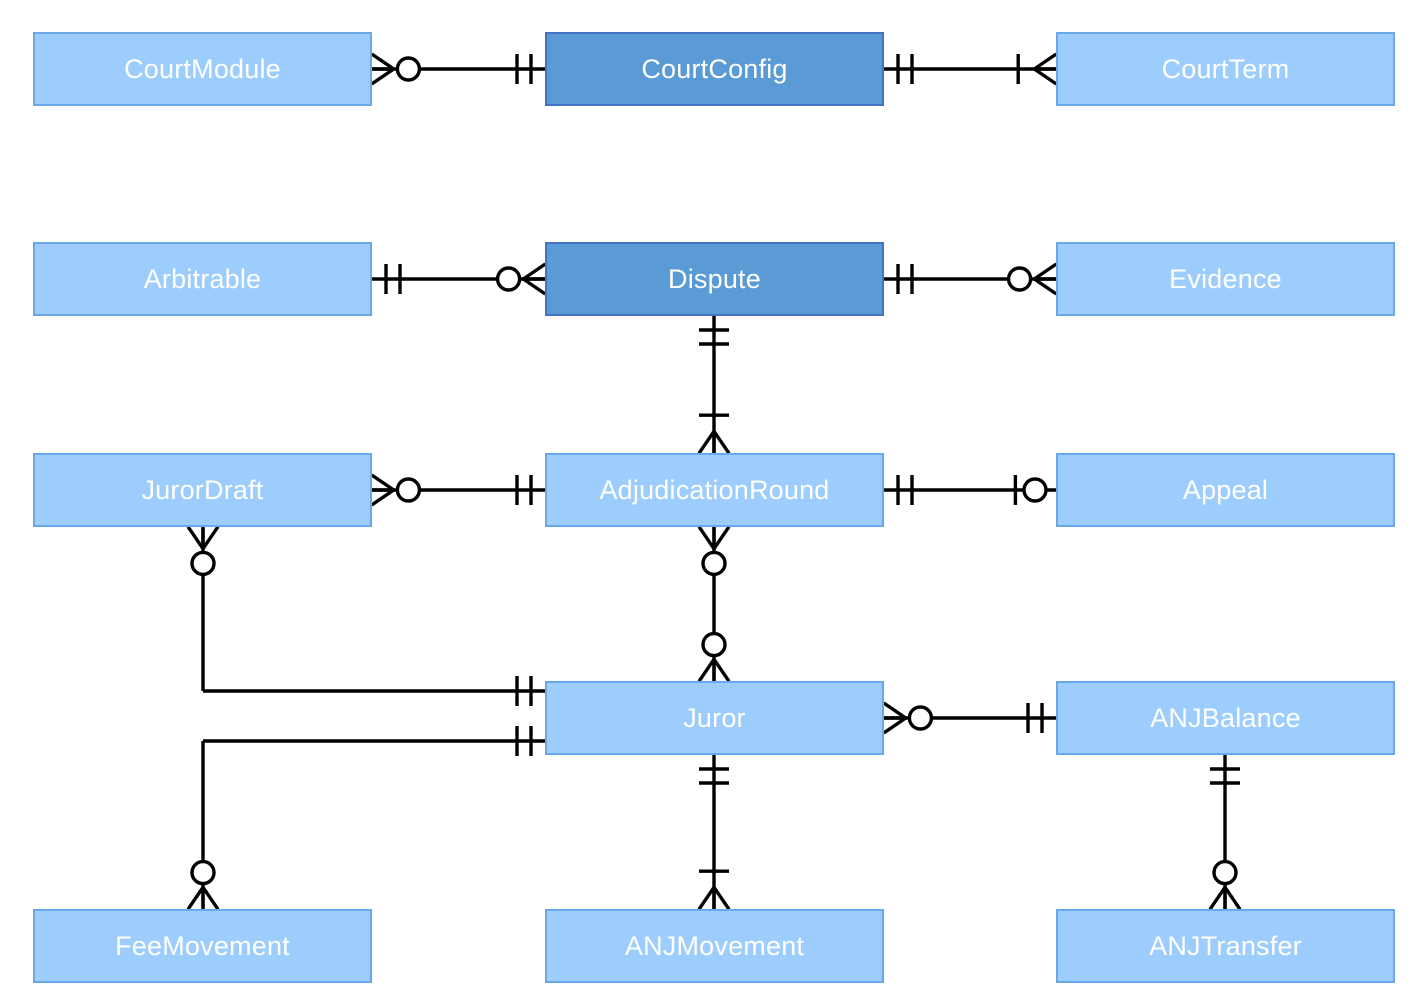  I want to click on entity-label: Appeal, so click(1225, 489).